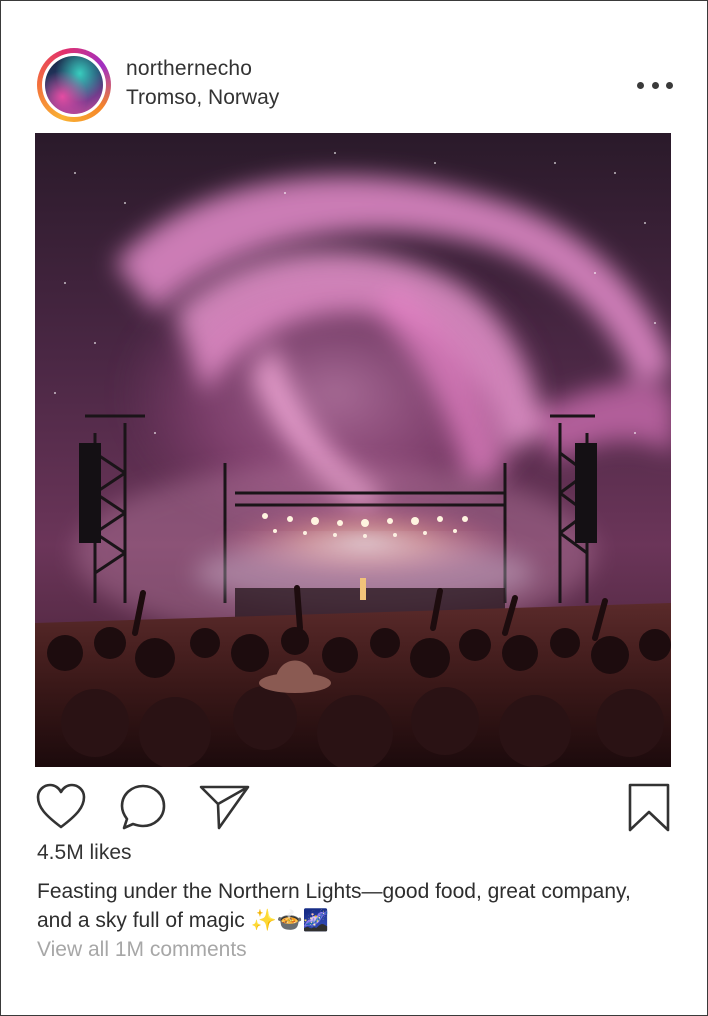 The height and width of the screenshot is (1016, 708). Describe the element at coordinates (649, 808) in the screenshot. I see `bookmark-icon` at that location.